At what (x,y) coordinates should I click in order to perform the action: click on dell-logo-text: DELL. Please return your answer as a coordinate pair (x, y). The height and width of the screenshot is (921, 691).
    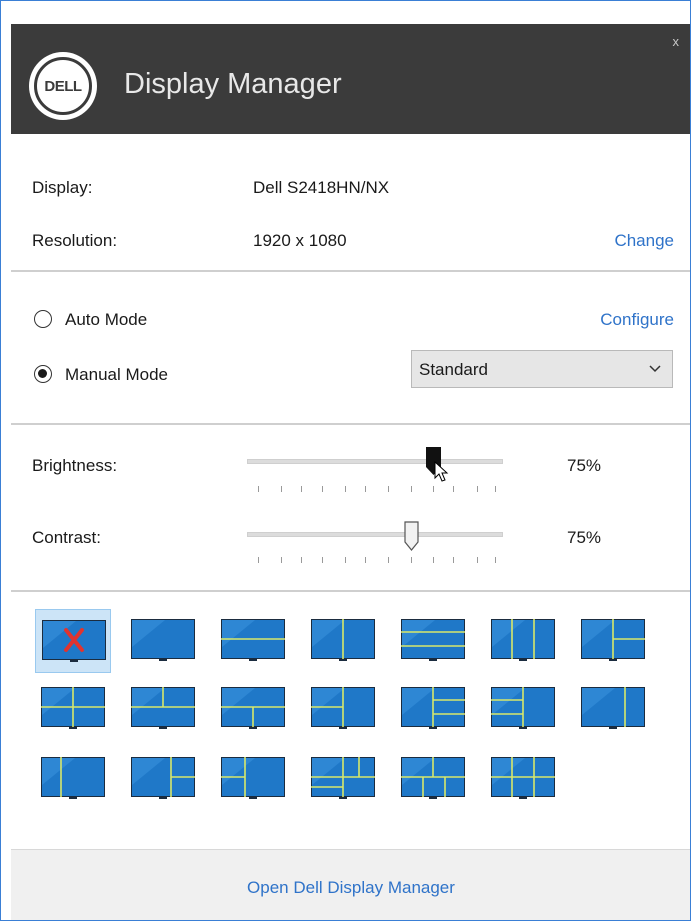
    Looking at the image, I should click on (63, 86).